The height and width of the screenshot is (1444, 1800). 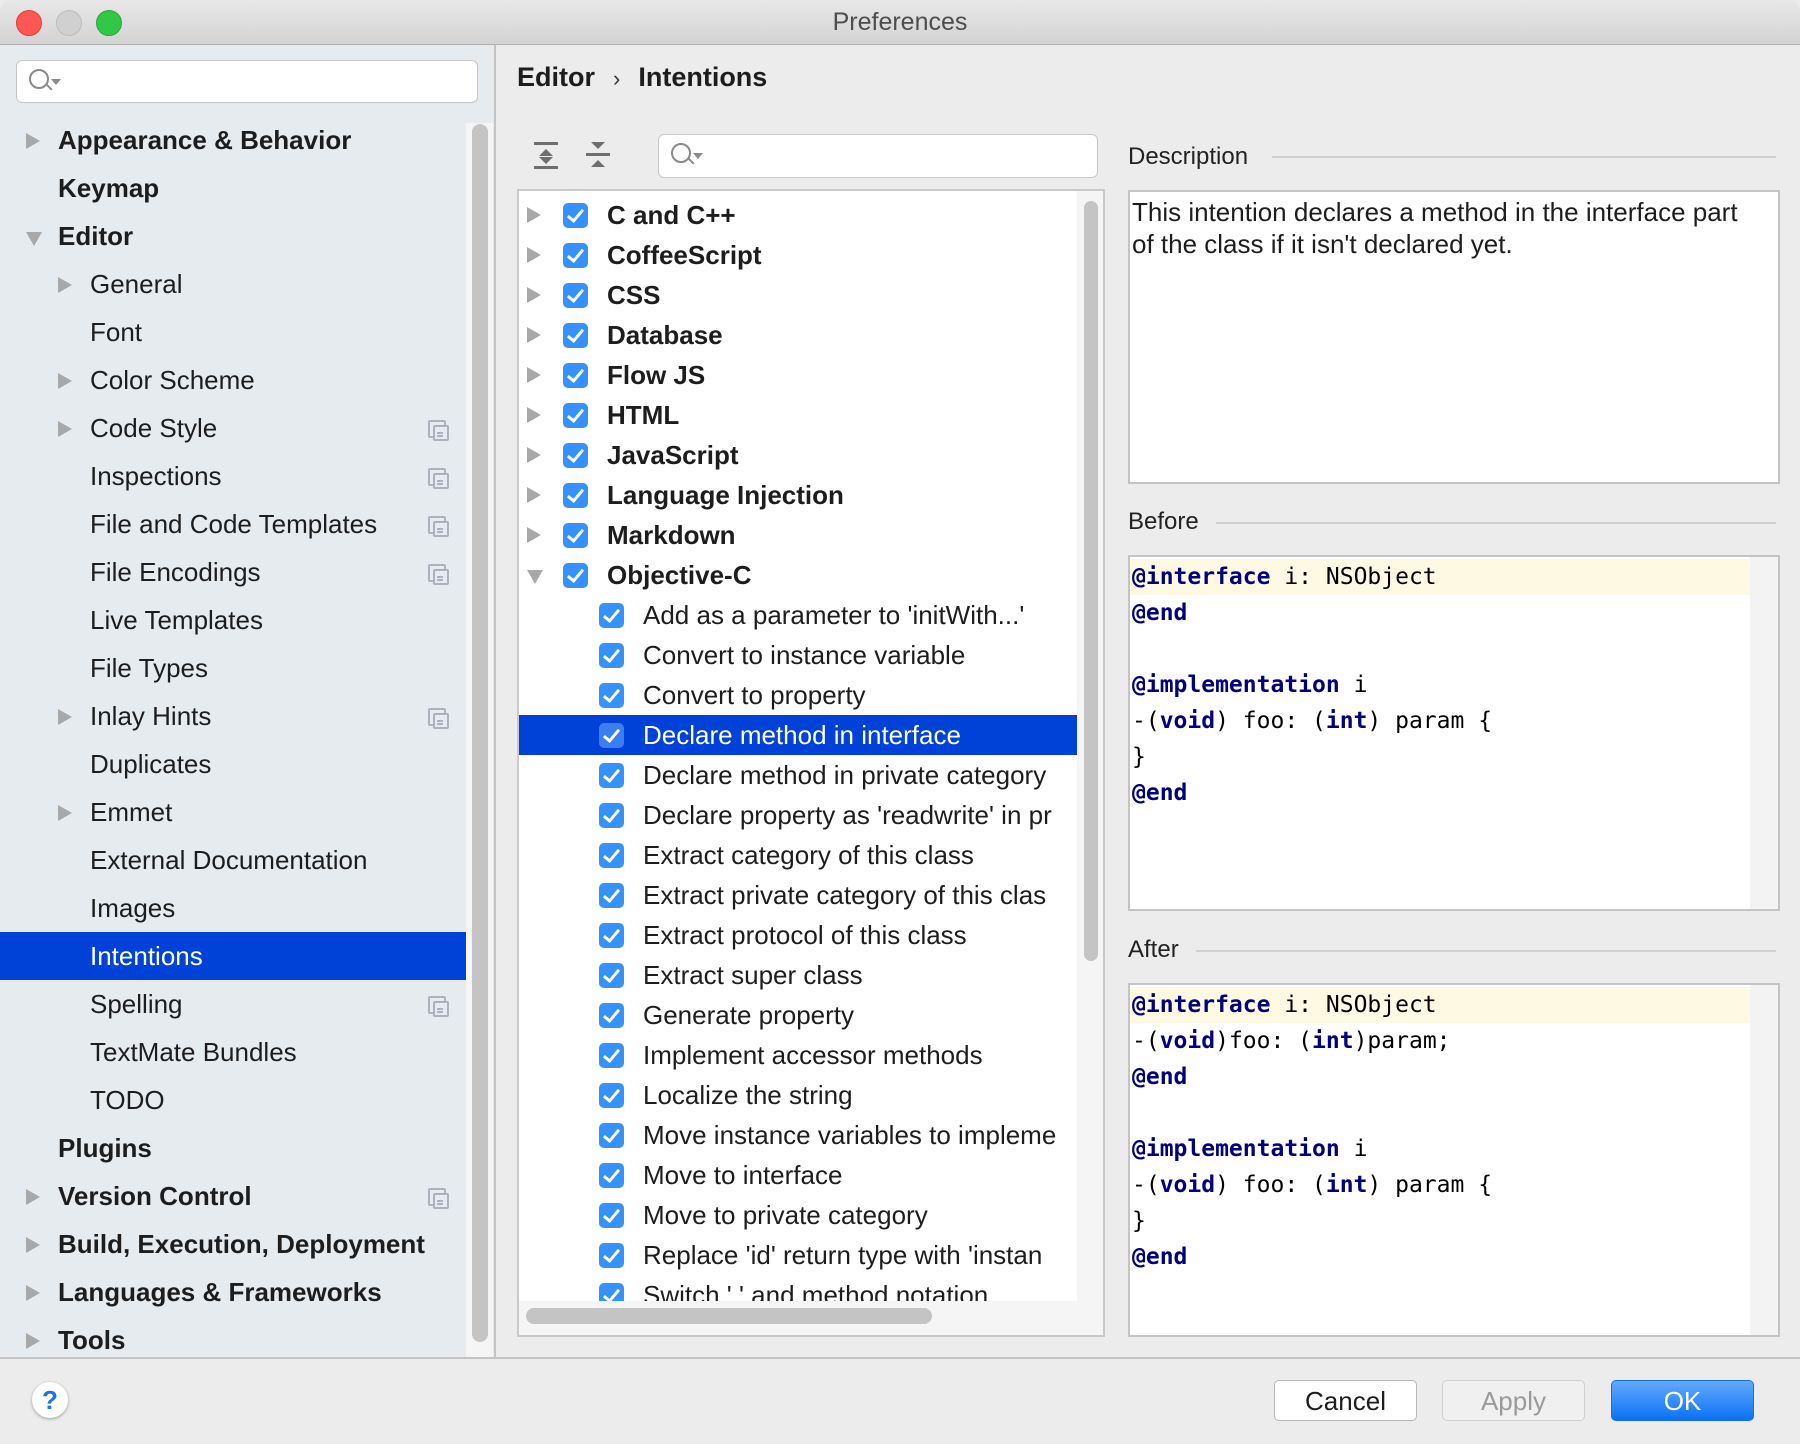 What do you see at coordinates (233, 284) in the screenshot?
I see `sidebar-item-general: General` at bounding box center [233, 284].